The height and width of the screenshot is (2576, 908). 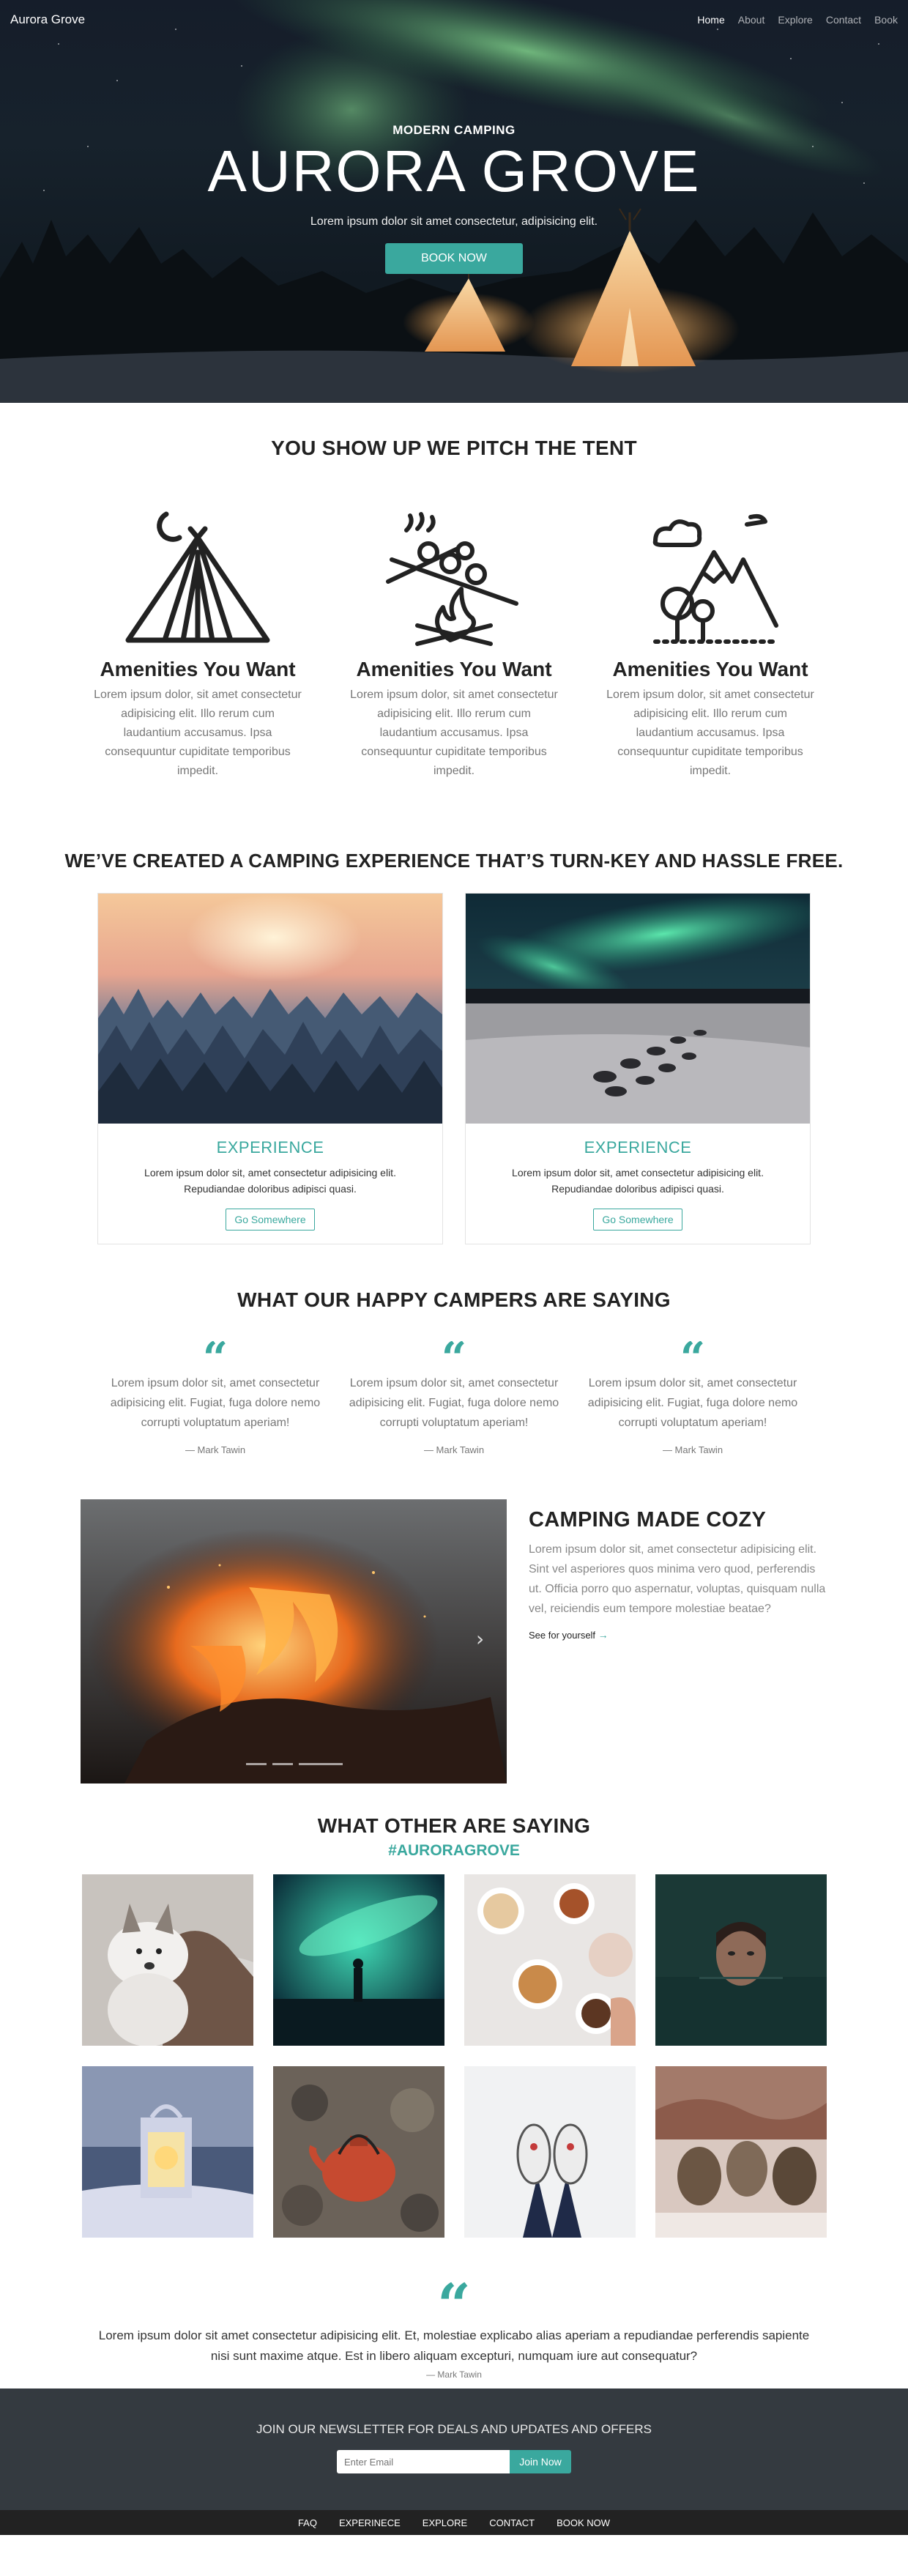 What do you see at coordinates (454, 258) in the screenshot?
I see `book-now-button: BOOK NOW` at bounding box center [454, 258].